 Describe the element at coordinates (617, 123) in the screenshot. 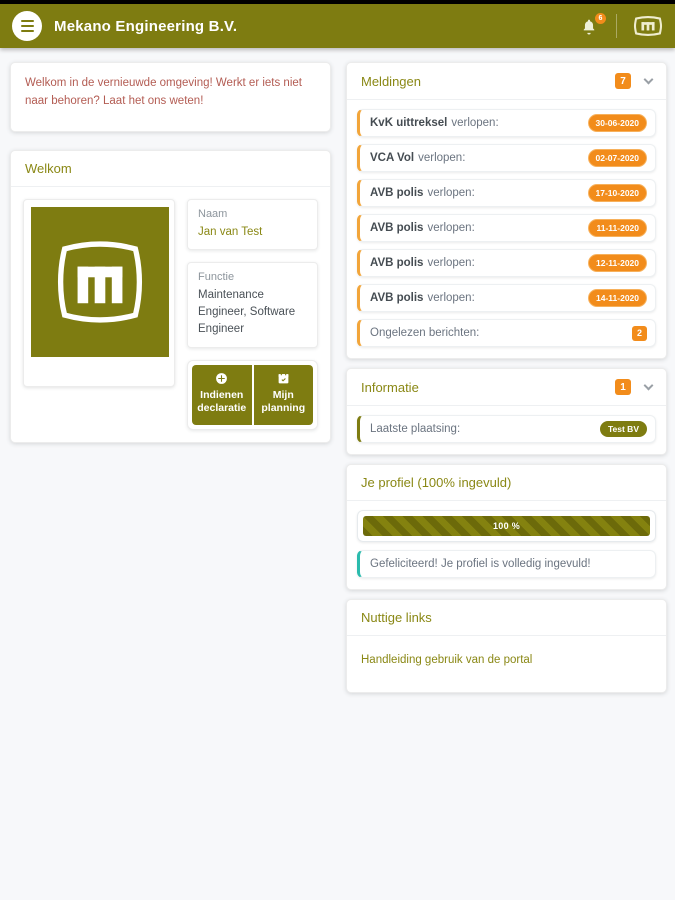

I see `date-badge: 30-06-2020` at that location.